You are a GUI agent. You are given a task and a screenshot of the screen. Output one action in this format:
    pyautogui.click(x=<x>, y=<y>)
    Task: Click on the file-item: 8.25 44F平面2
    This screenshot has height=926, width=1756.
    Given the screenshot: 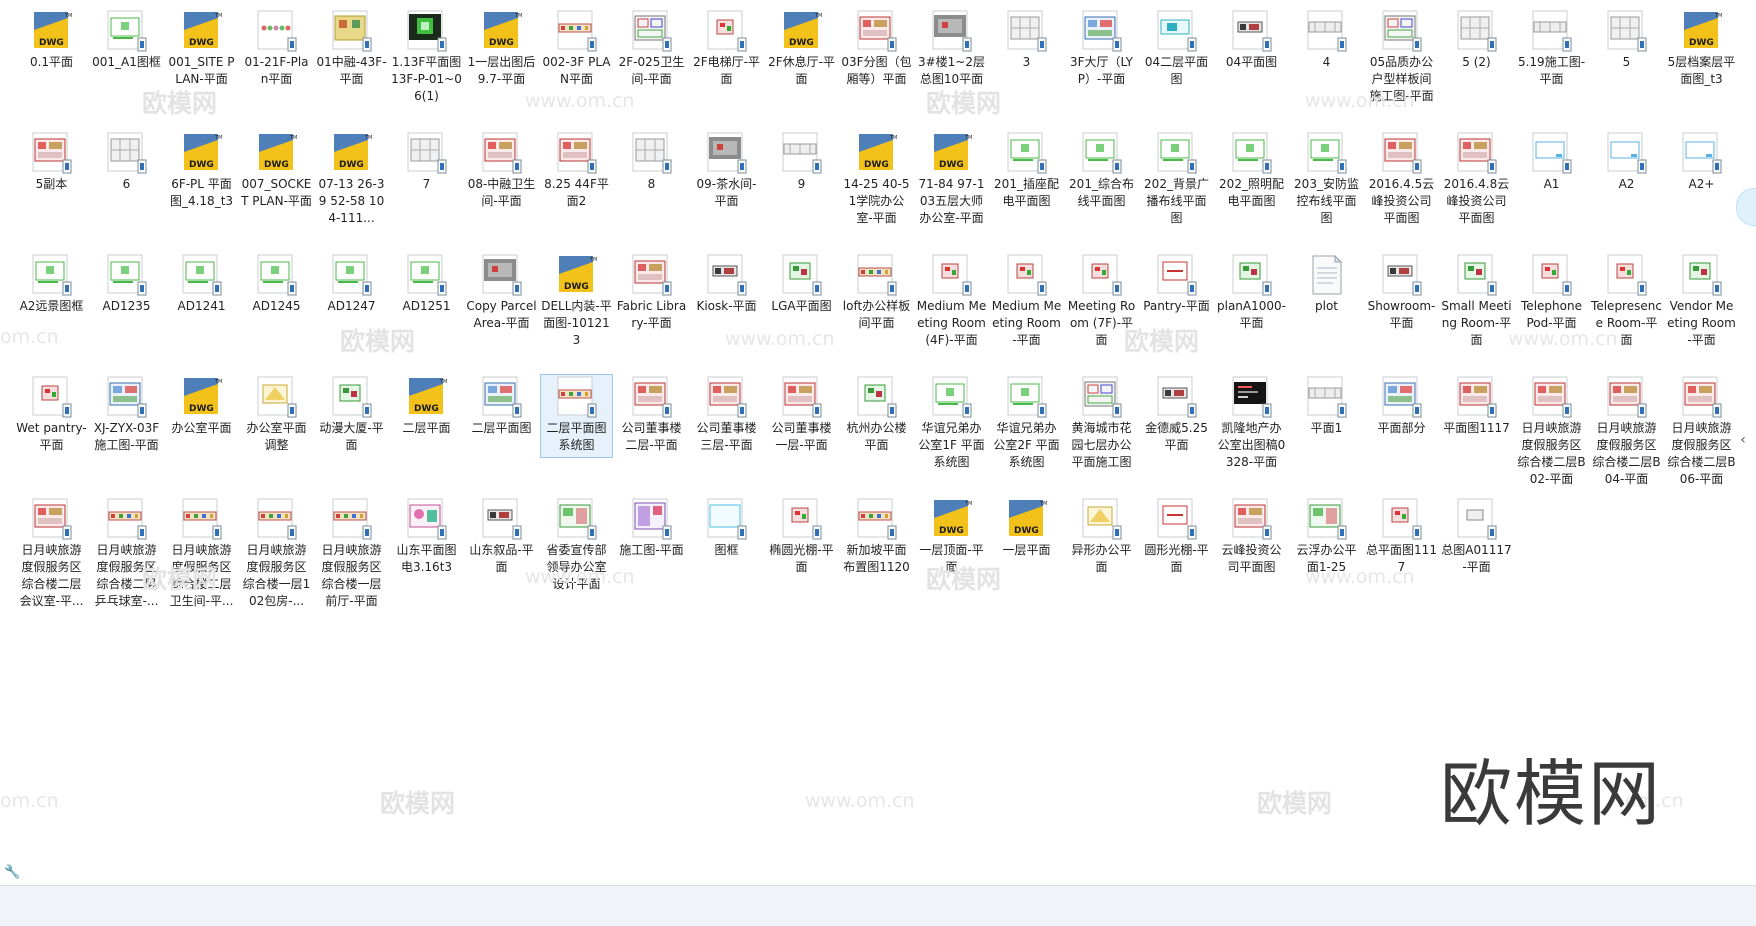 What is the action you would take?
    pyautogui.click(x=576, y=191)
    